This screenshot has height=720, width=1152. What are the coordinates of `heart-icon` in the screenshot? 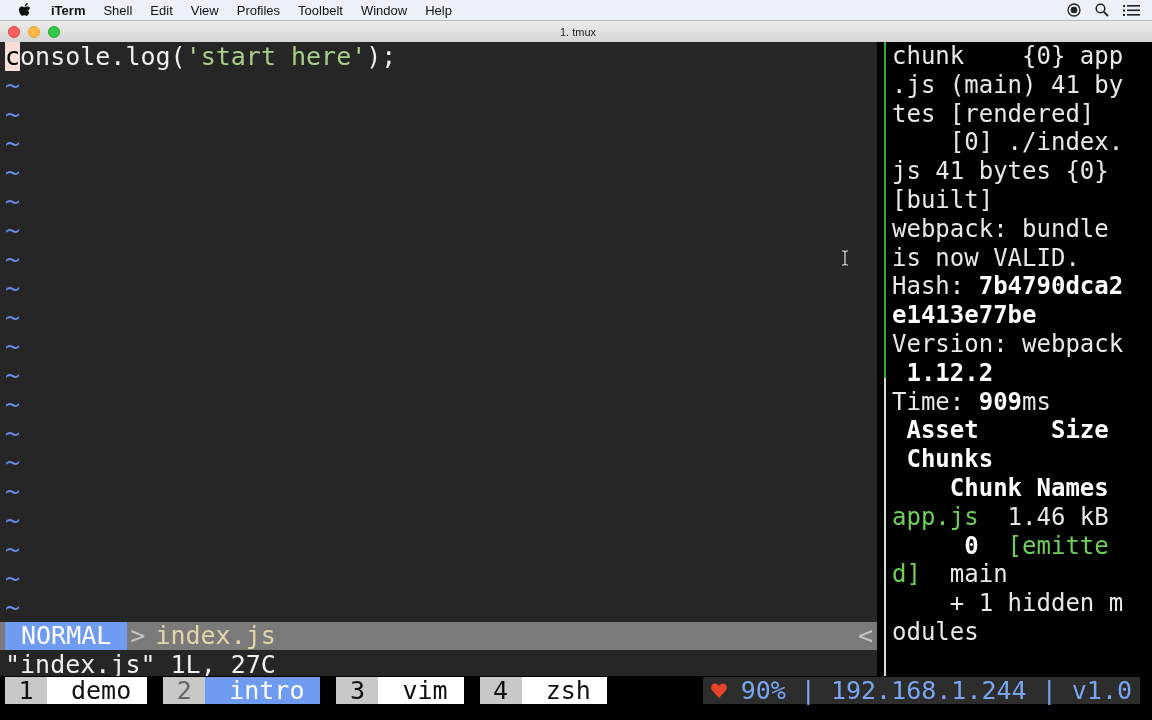 It's located at (718, 690).